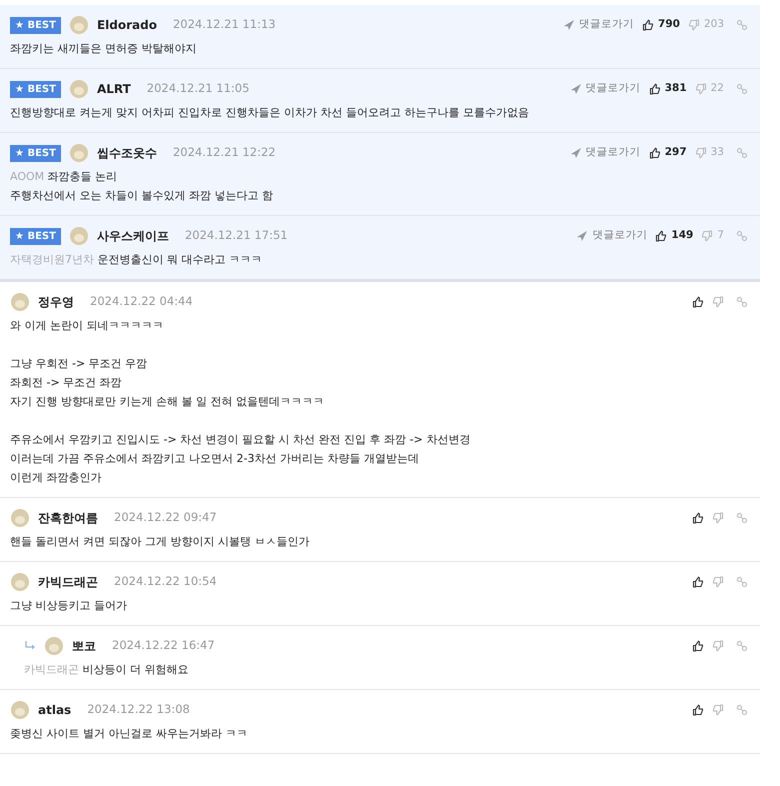  What do you see at coordinates (104, 49) in the screenshot?
I see `comment-text: 좌깜키는 새끼들은 면허증 박탈해야지` at bounding box center [104, 49].